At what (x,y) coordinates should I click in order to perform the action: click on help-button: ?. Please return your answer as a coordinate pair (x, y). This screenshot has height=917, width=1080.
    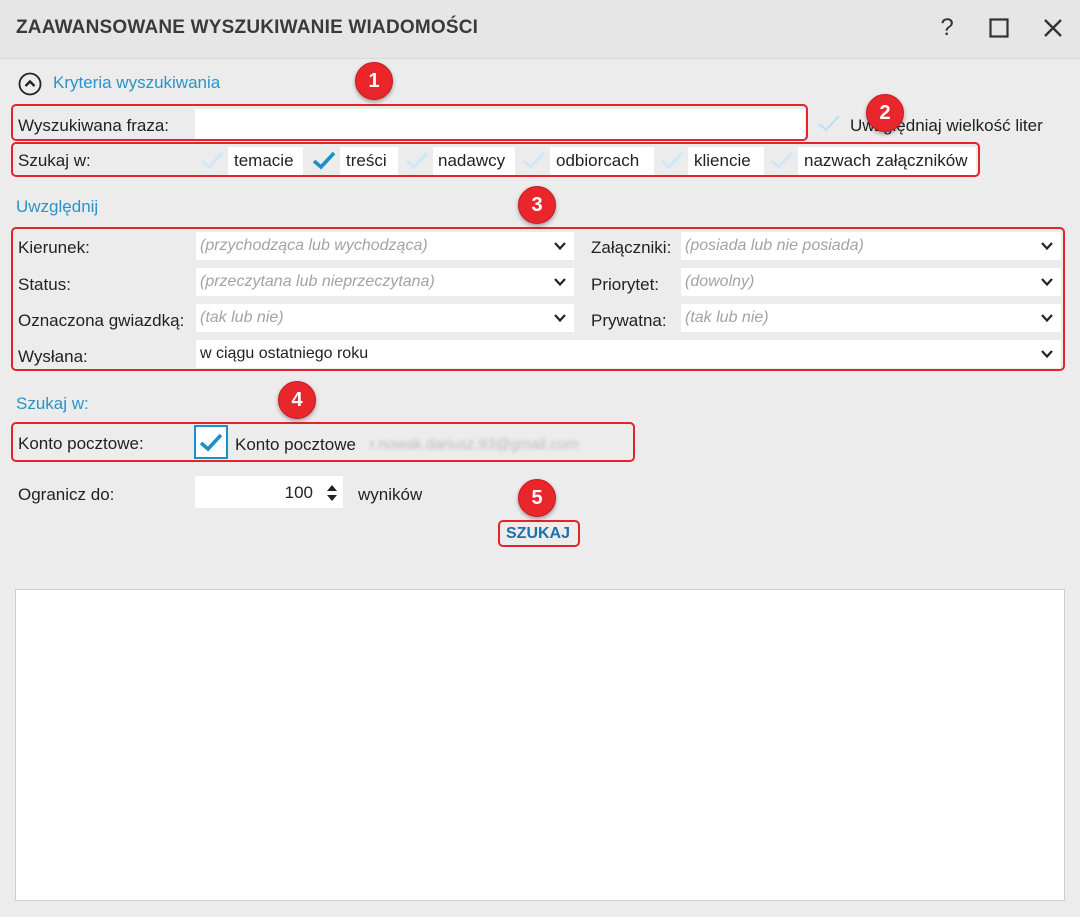
    Looking at the image, I should click on (947, 28).